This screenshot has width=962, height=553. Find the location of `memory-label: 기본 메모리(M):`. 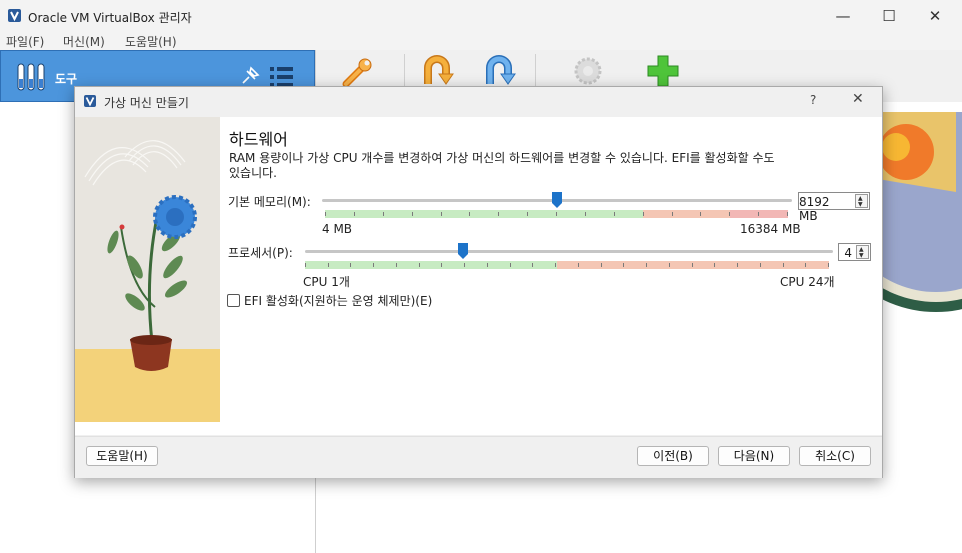

memory-label: 기본 메모리(M): is located at coordinates (269, 202).